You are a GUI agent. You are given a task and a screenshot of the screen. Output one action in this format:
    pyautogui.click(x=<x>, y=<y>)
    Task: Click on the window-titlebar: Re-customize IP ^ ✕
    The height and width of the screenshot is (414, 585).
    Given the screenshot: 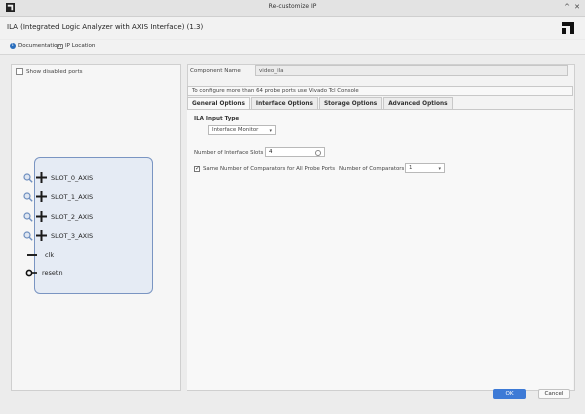 What is the action you would take?
    pyautogui.click(x=292, y=8)
    